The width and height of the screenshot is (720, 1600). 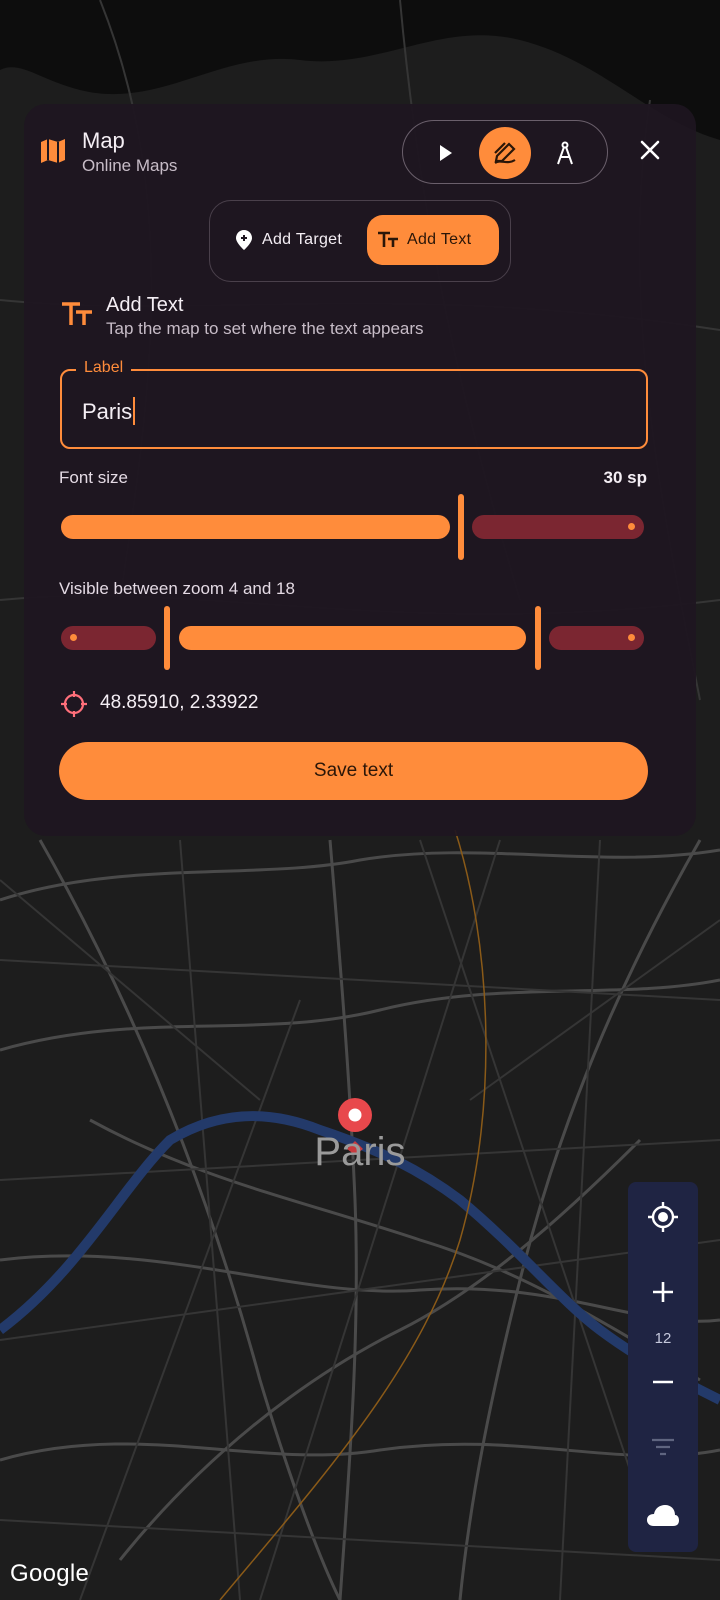 What do you see at coordinates (354, 404) in the screenshot?
I see `label-input: Label Paris` at bounding box center [354, 404].